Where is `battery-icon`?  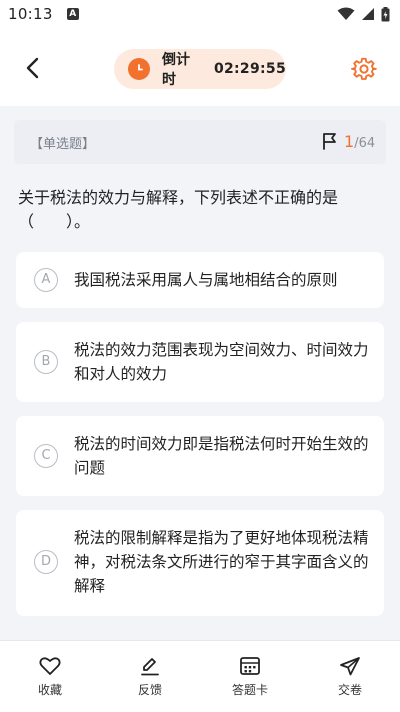 battery-icon is located at coordinates (385, 13).